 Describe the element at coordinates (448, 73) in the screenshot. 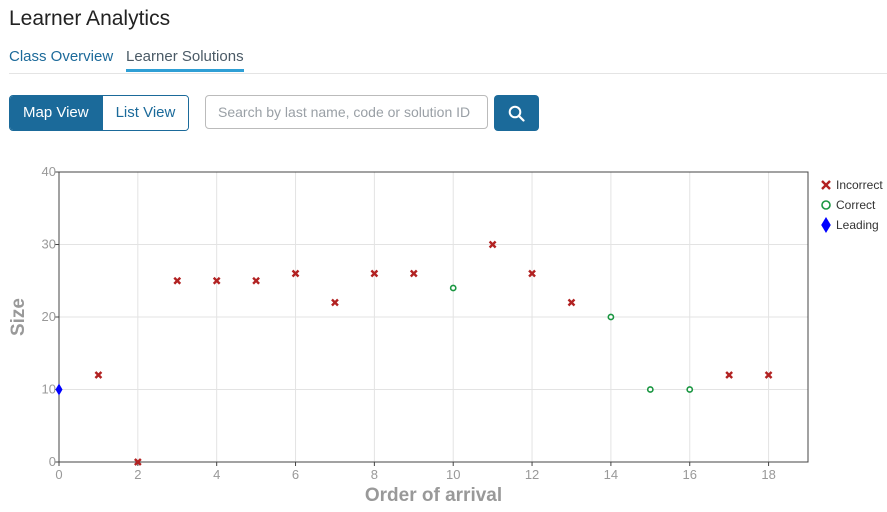

I see `tabs-divider` at that location.